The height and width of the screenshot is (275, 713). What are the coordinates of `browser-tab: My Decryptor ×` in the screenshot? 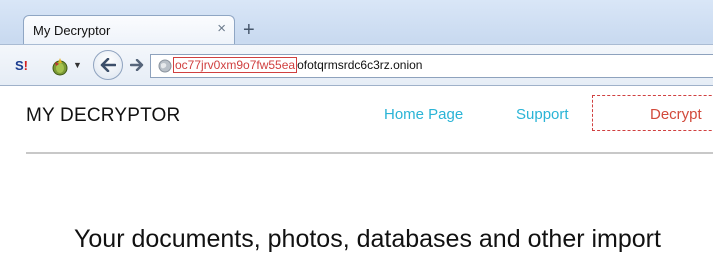 It's located at (129, 30).